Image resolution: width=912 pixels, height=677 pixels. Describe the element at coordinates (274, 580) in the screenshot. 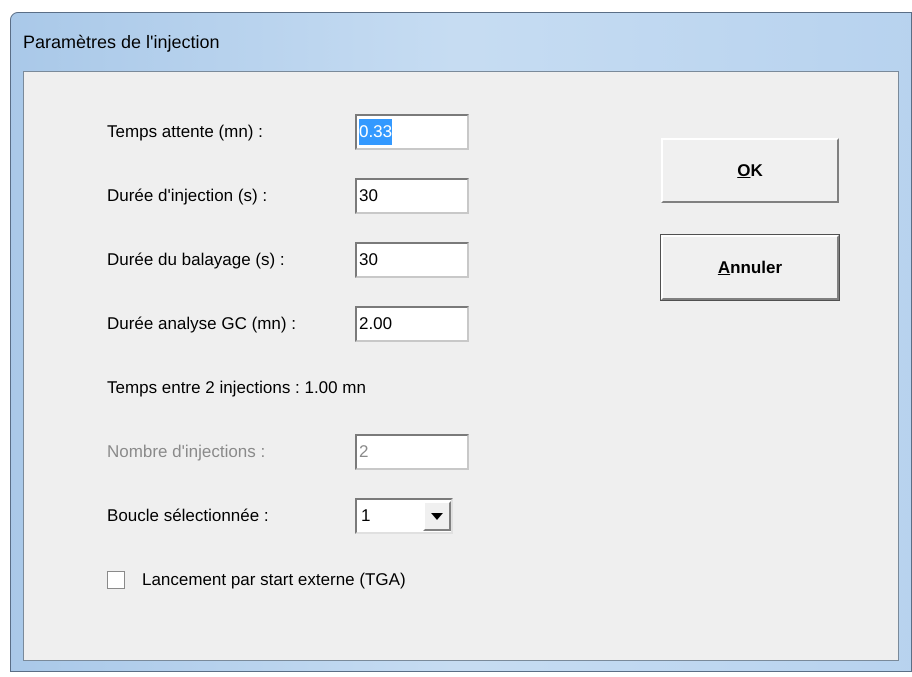

I see `checkbox-label: Lancement par start externe (TGA)` at that location.